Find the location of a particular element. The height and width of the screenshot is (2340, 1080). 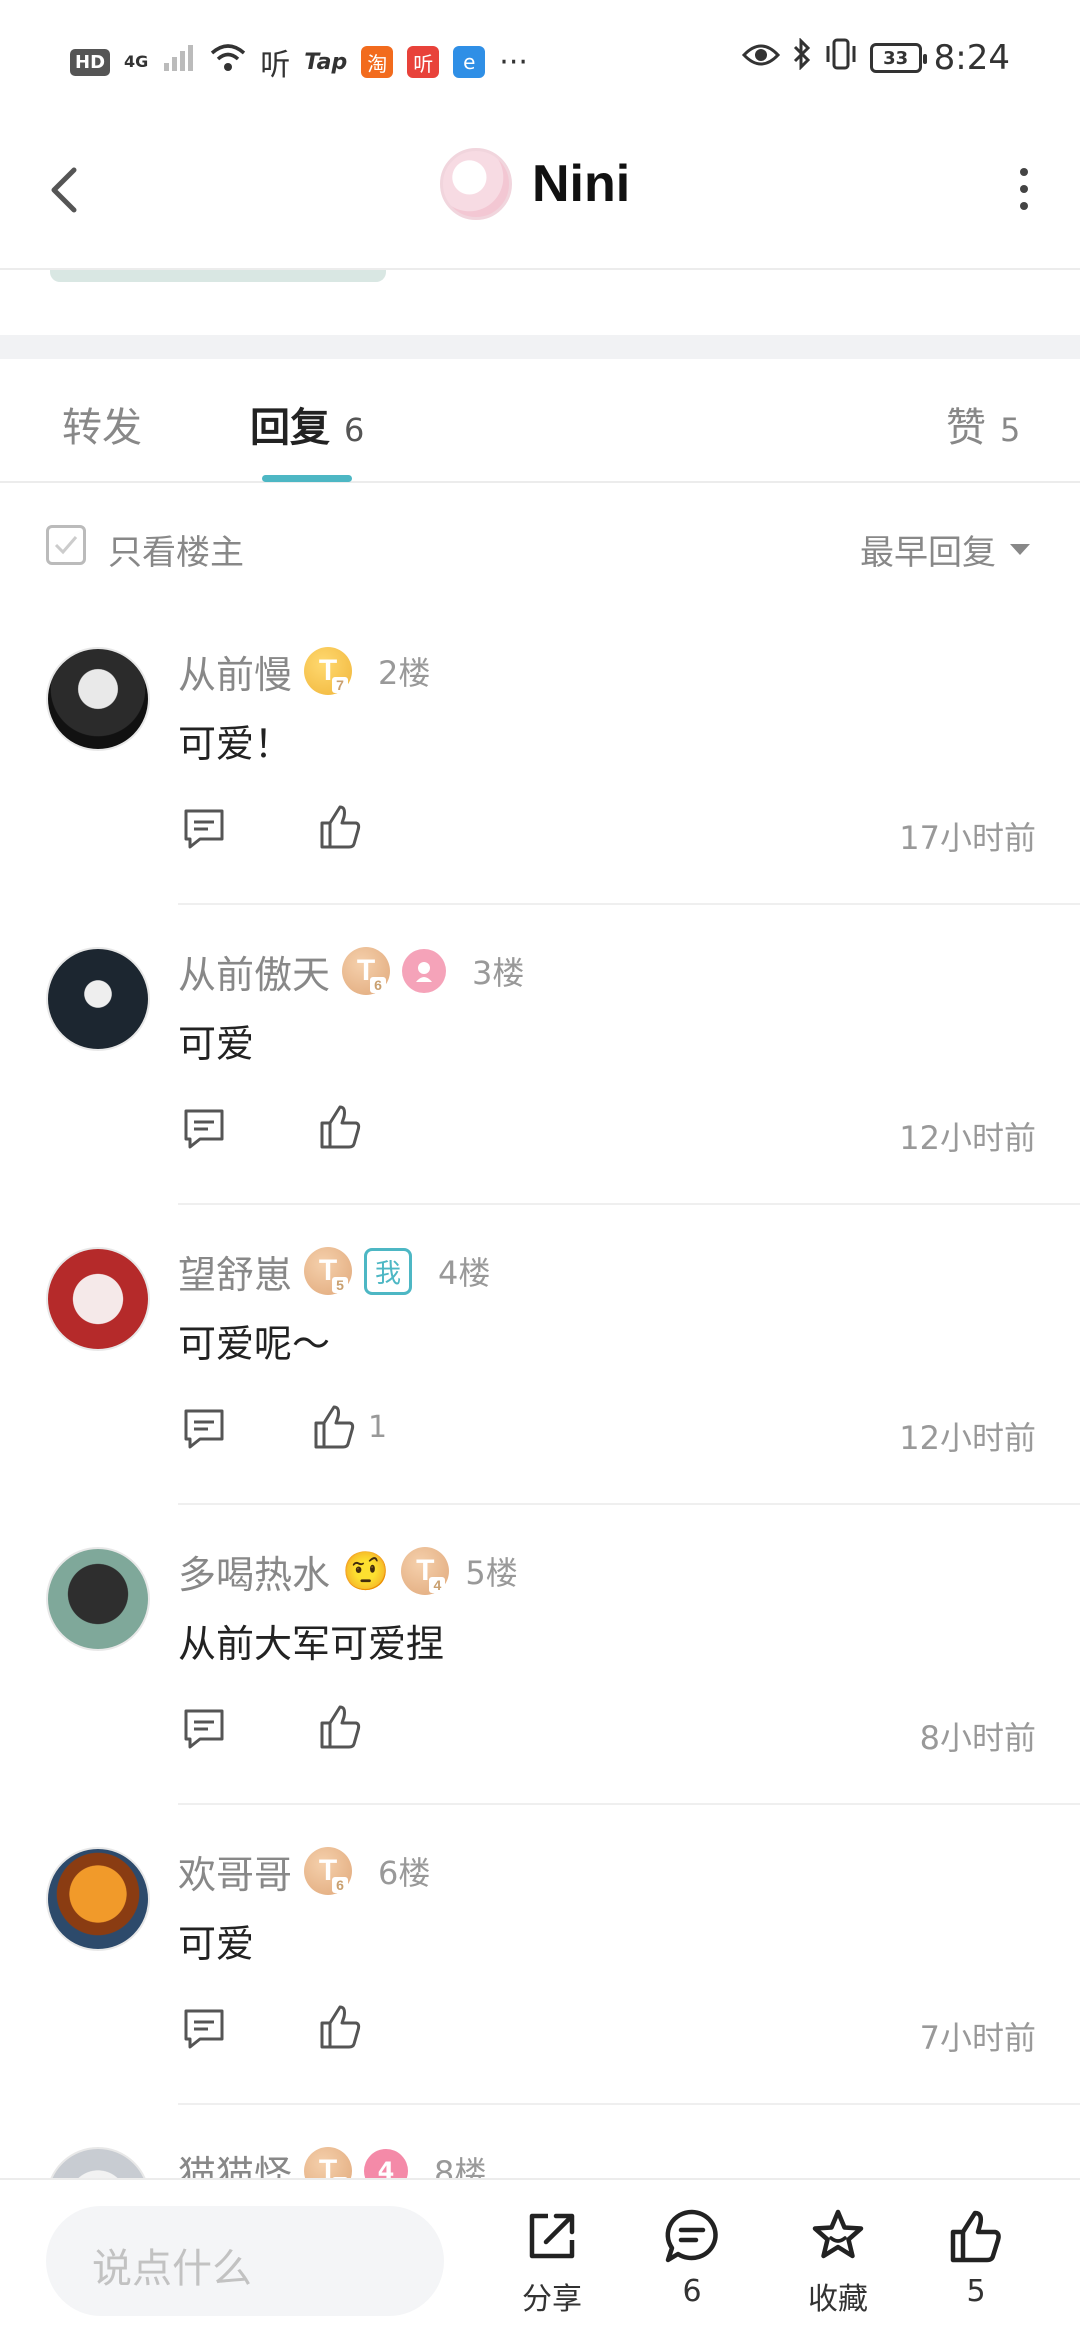

author-avatar is located at coordinates (476, 184).